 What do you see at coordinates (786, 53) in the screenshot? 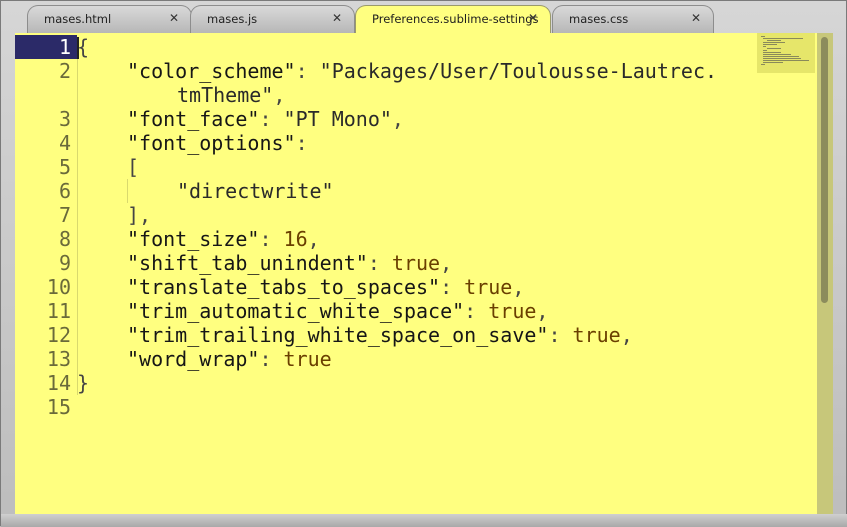
I see `minimap` at bounding box center [786, 53].